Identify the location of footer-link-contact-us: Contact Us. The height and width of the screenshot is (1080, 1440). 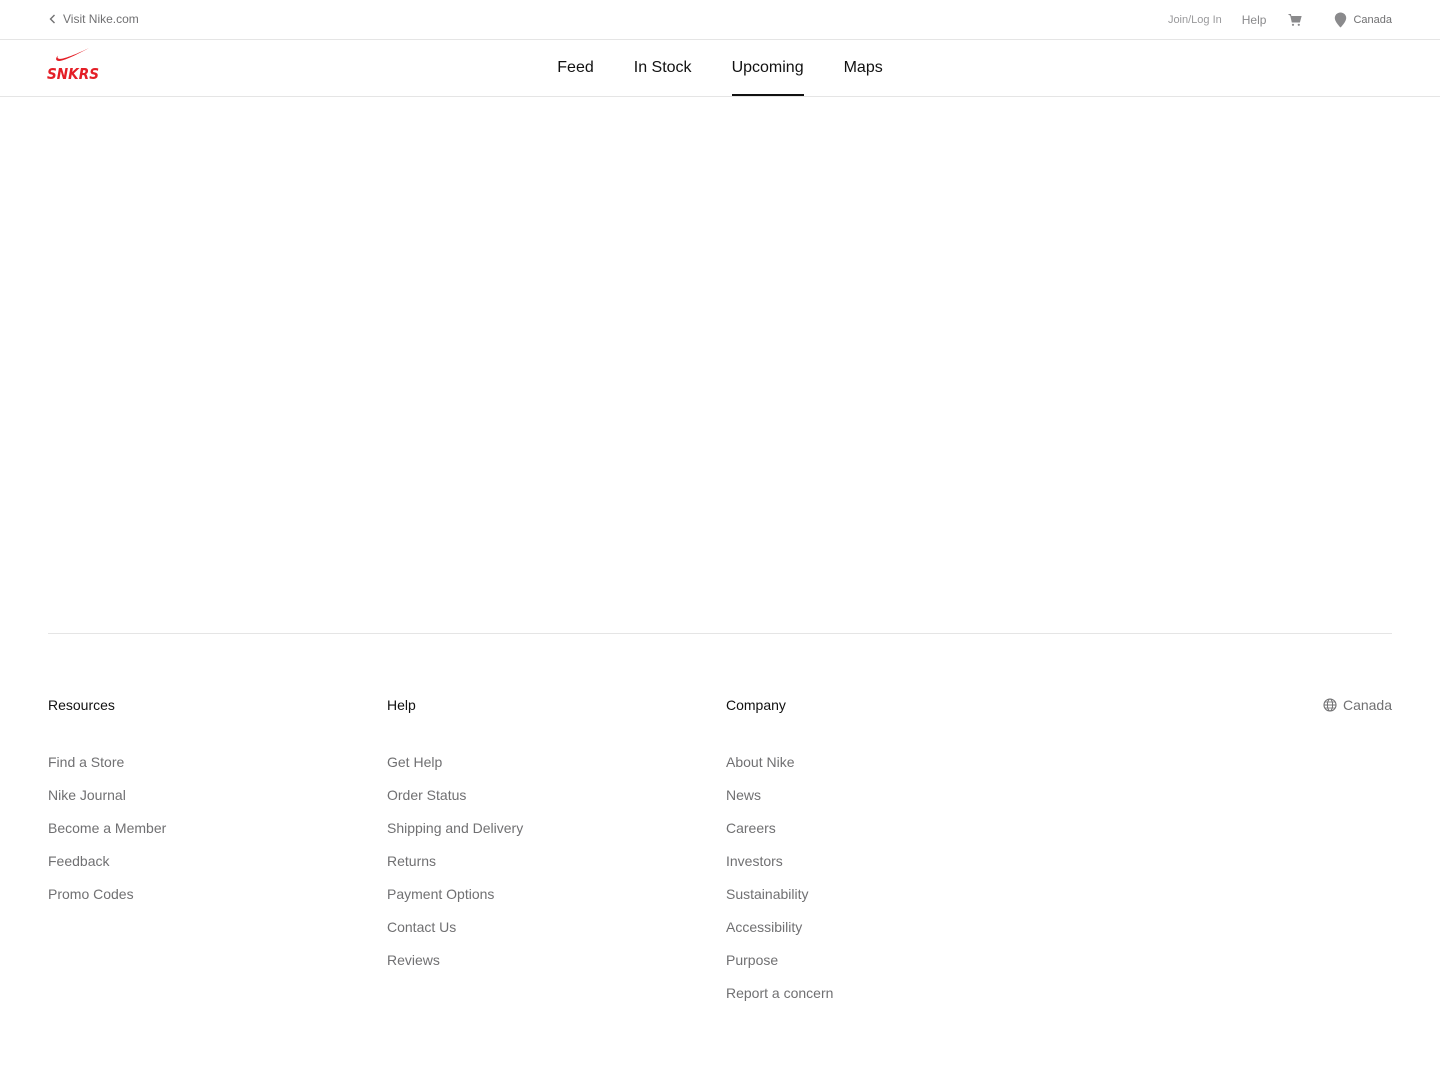
(455, 934).